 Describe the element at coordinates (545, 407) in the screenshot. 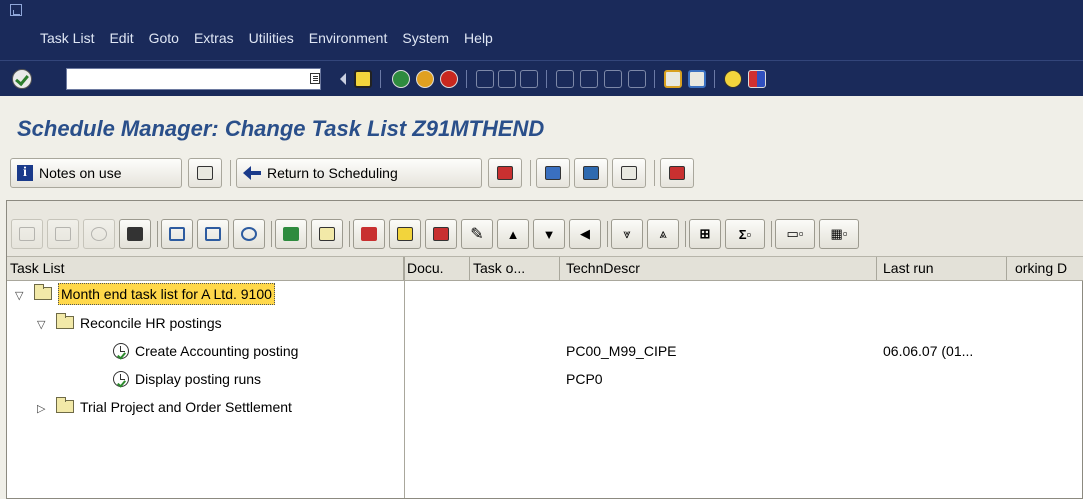

I see `tree-row: ▷ Trial Project and Order Settlement` at that location.